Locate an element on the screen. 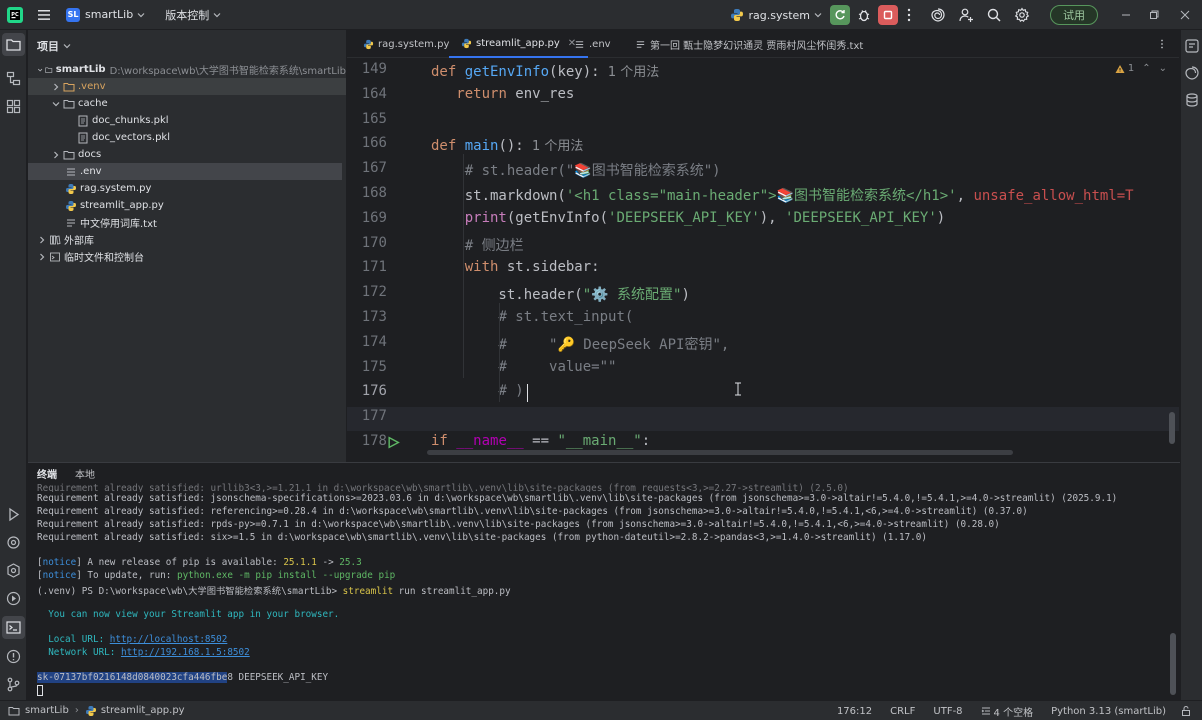 This screenshot has width=1202, height=720. line-number: 169 is located at coordinates (367, 218).